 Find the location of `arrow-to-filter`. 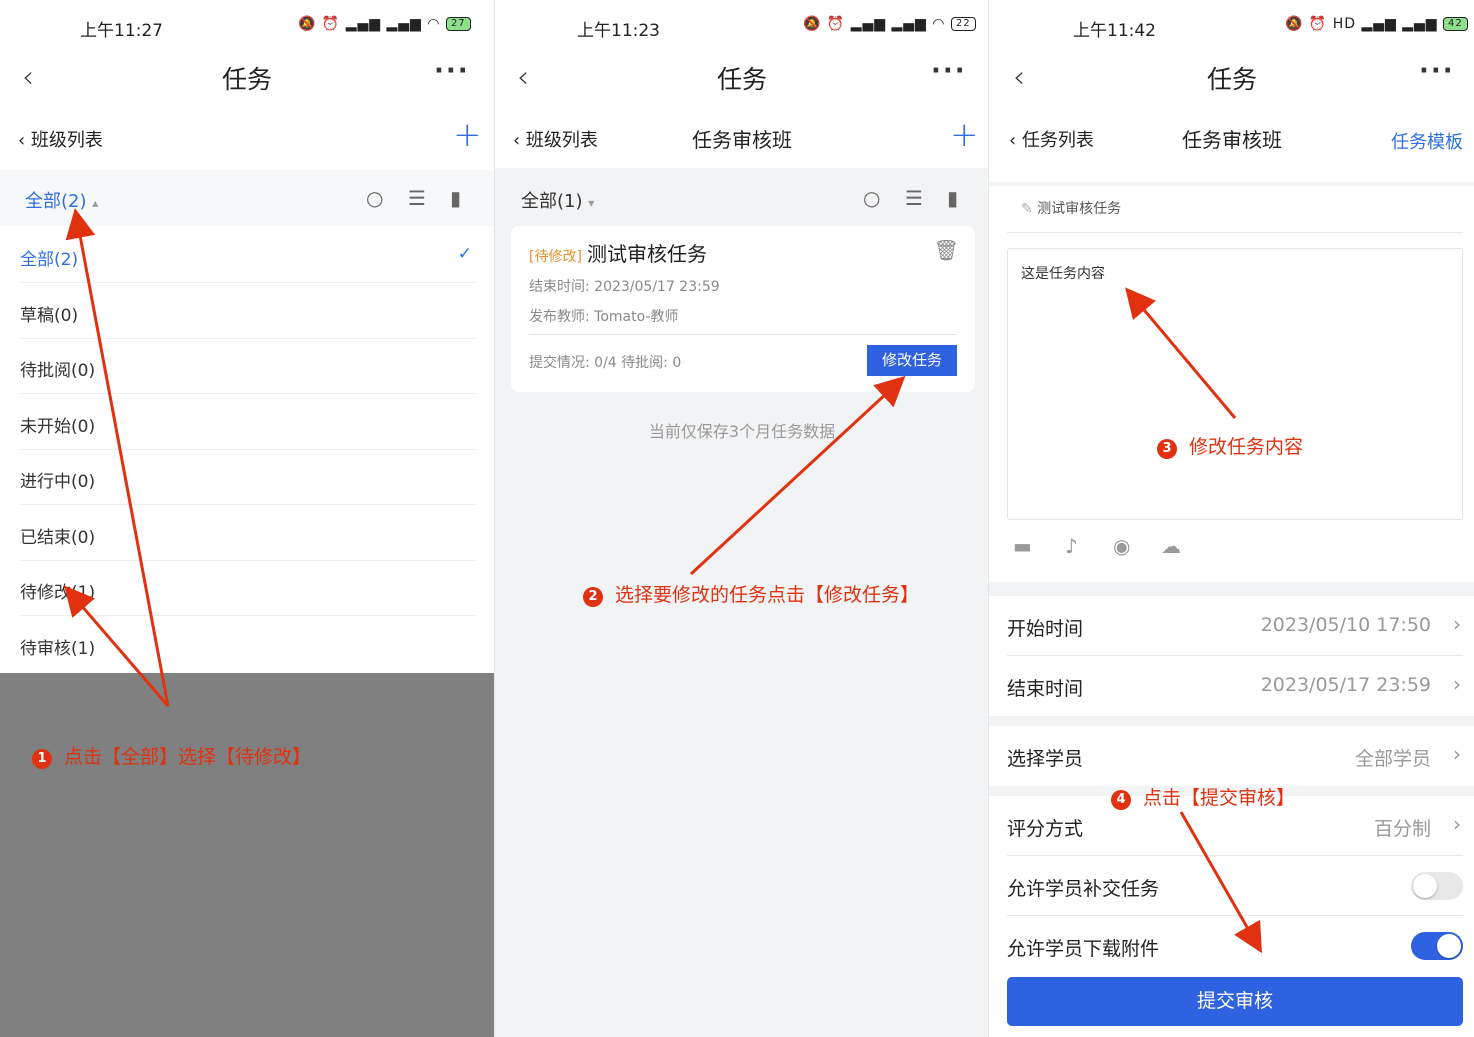

arrow-to-filter is located at coordinates (117, 457).